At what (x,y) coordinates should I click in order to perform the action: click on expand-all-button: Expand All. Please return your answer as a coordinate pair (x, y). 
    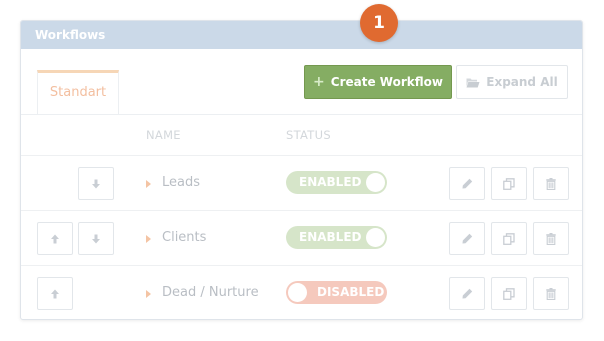
    Looking at the image, I should click on (512, 82).